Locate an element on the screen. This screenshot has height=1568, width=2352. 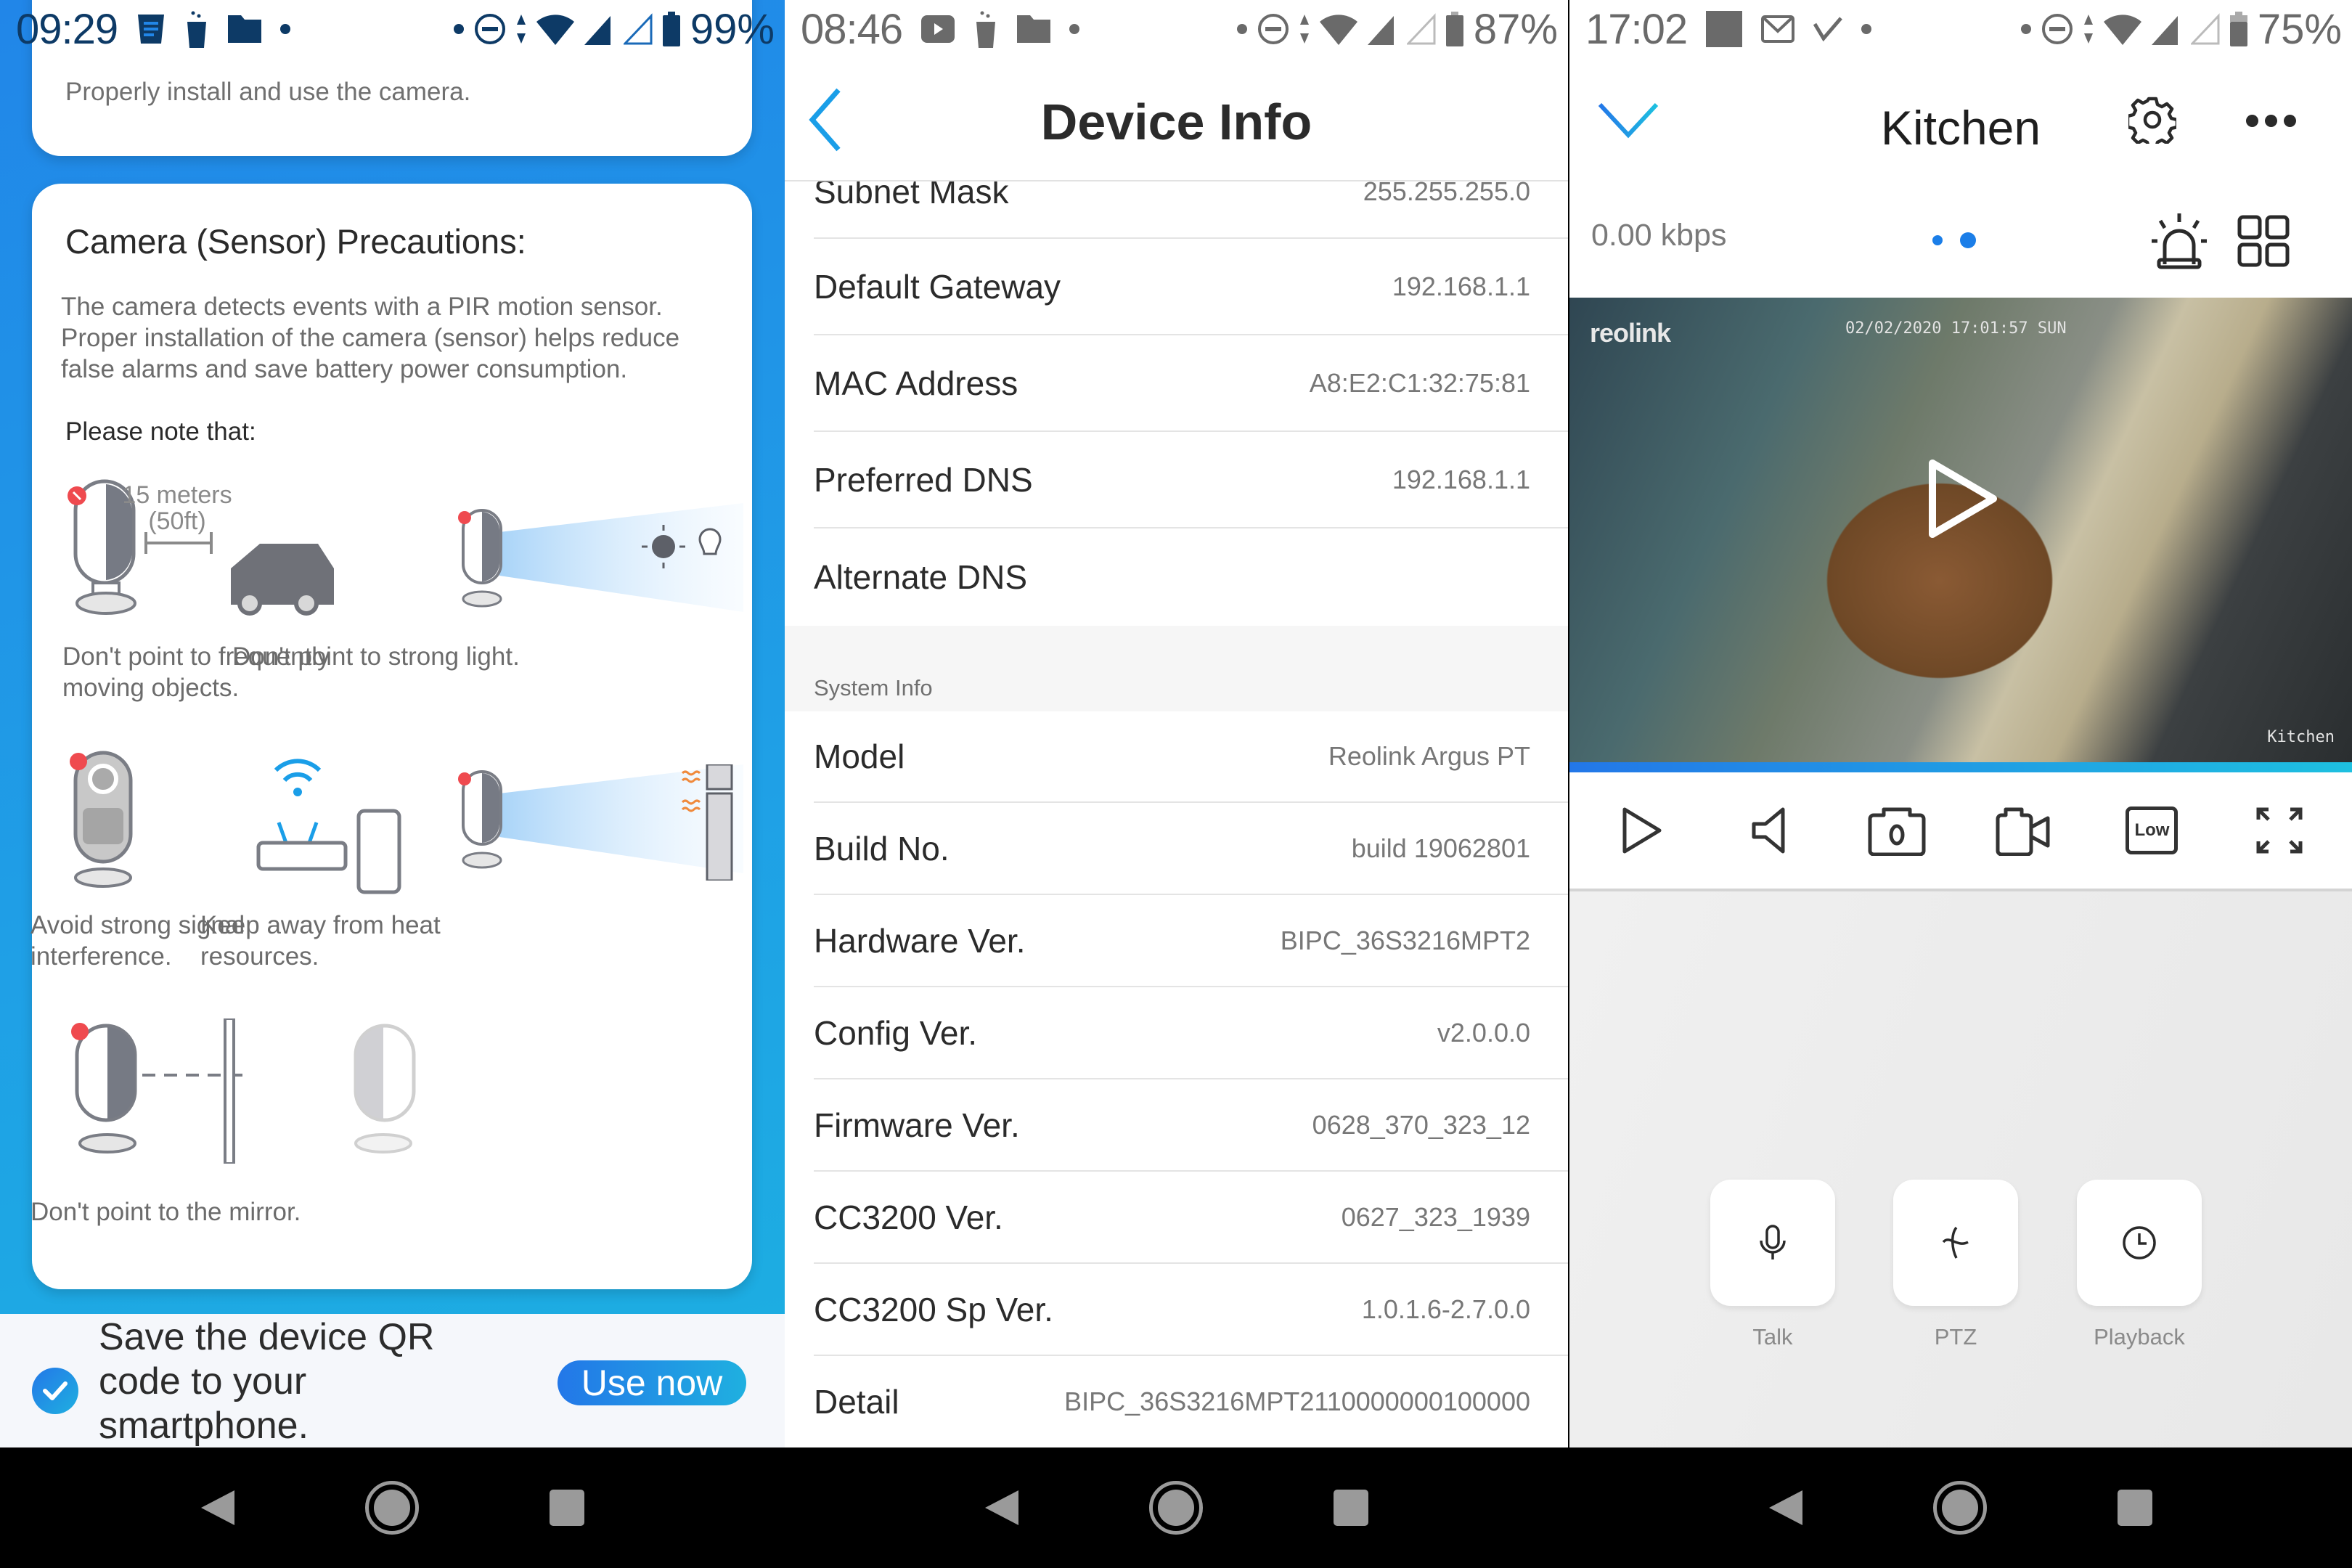
siren-alarm-icon is located at coordinates (2179, 241).